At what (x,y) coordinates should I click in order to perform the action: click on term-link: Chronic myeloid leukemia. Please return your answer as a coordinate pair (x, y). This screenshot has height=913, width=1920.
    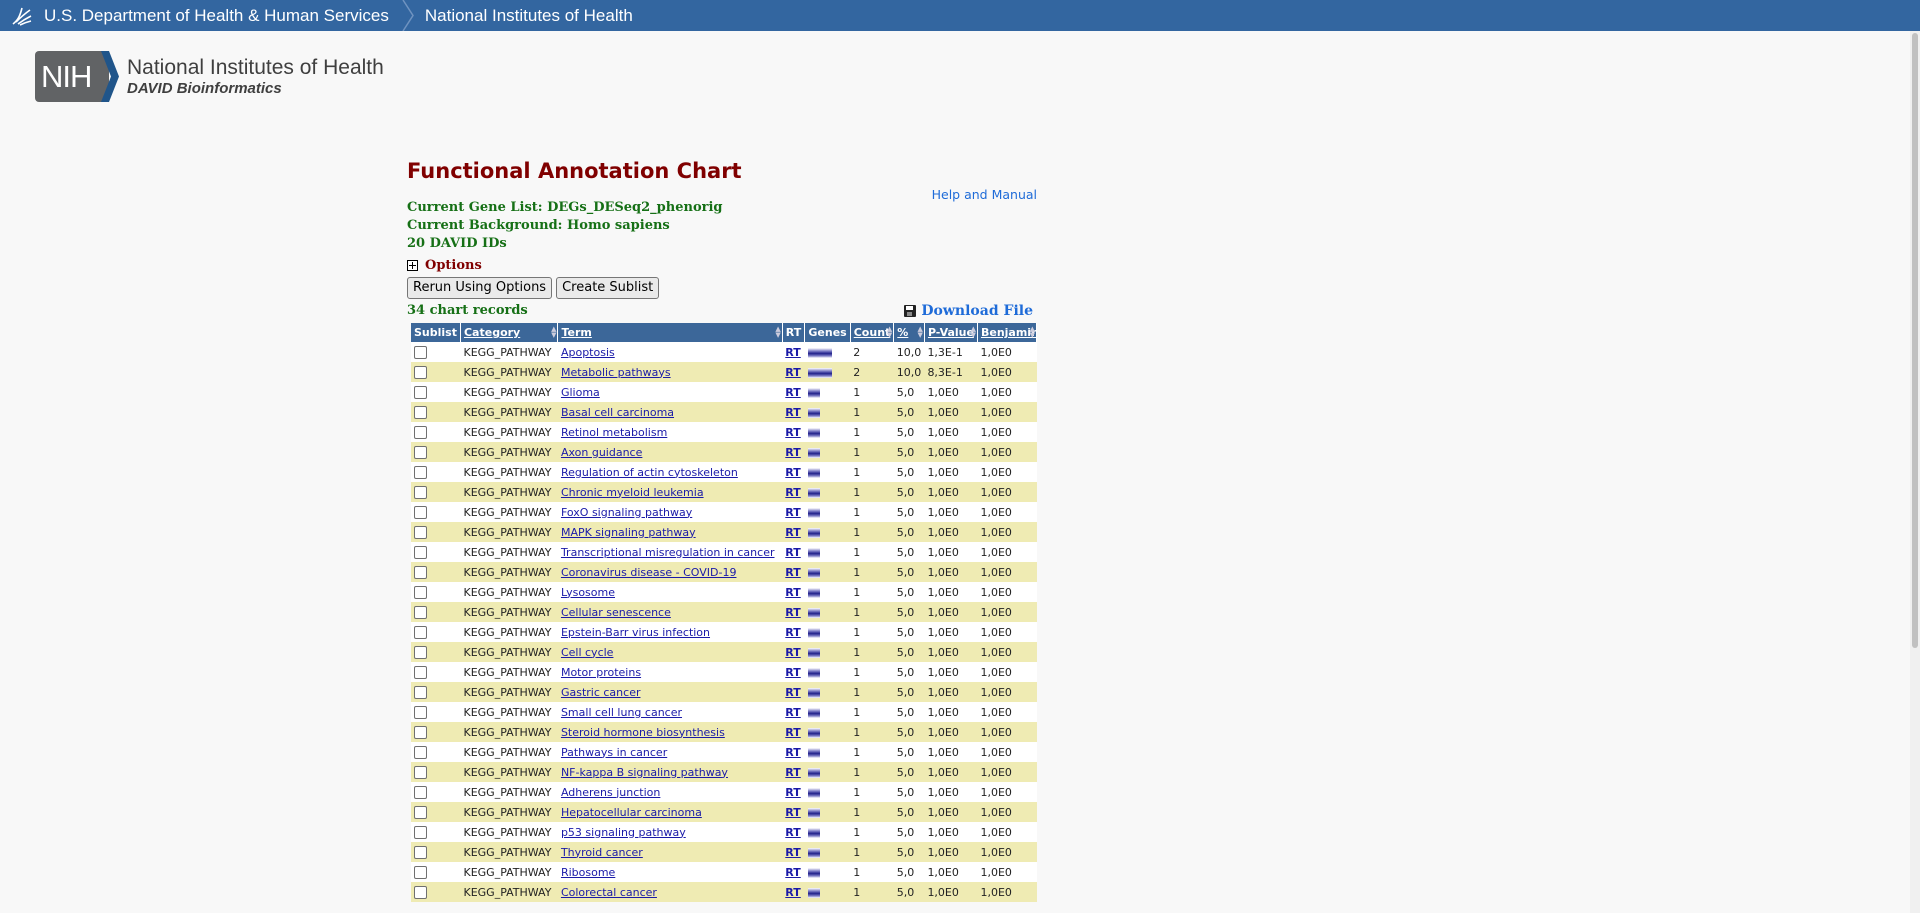
    Looking at the image, I should click on (632, 492).